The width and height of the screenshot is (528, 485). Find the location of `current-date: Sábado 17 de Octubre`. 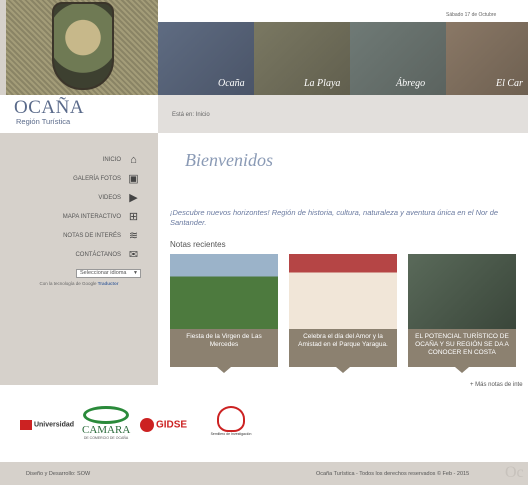

current-date: Sábado 17 de Octubre is located at coordinates (471, 15).